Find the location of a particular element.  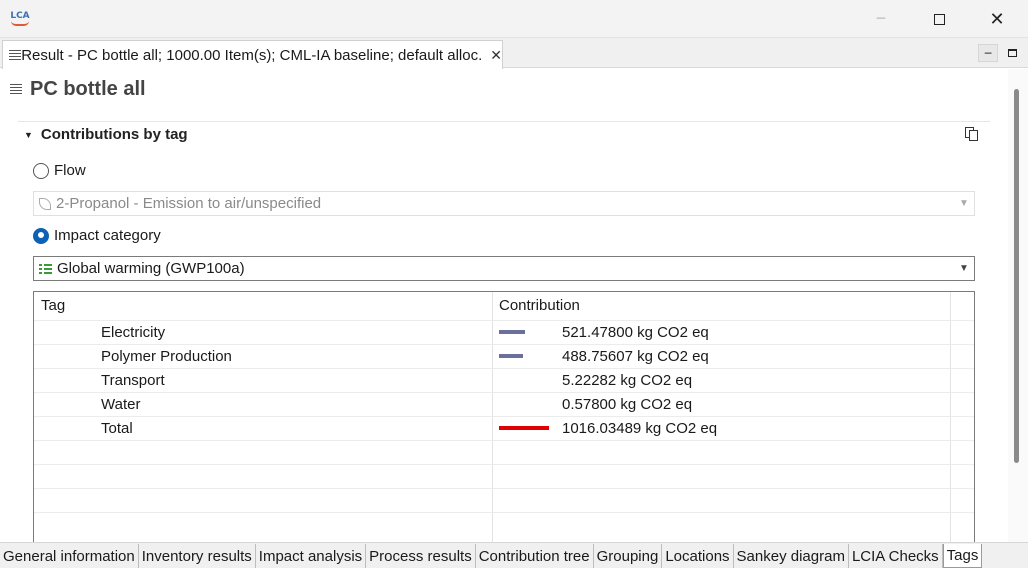

impact-radio-option: Impact category is located at coordinates (97, 235).